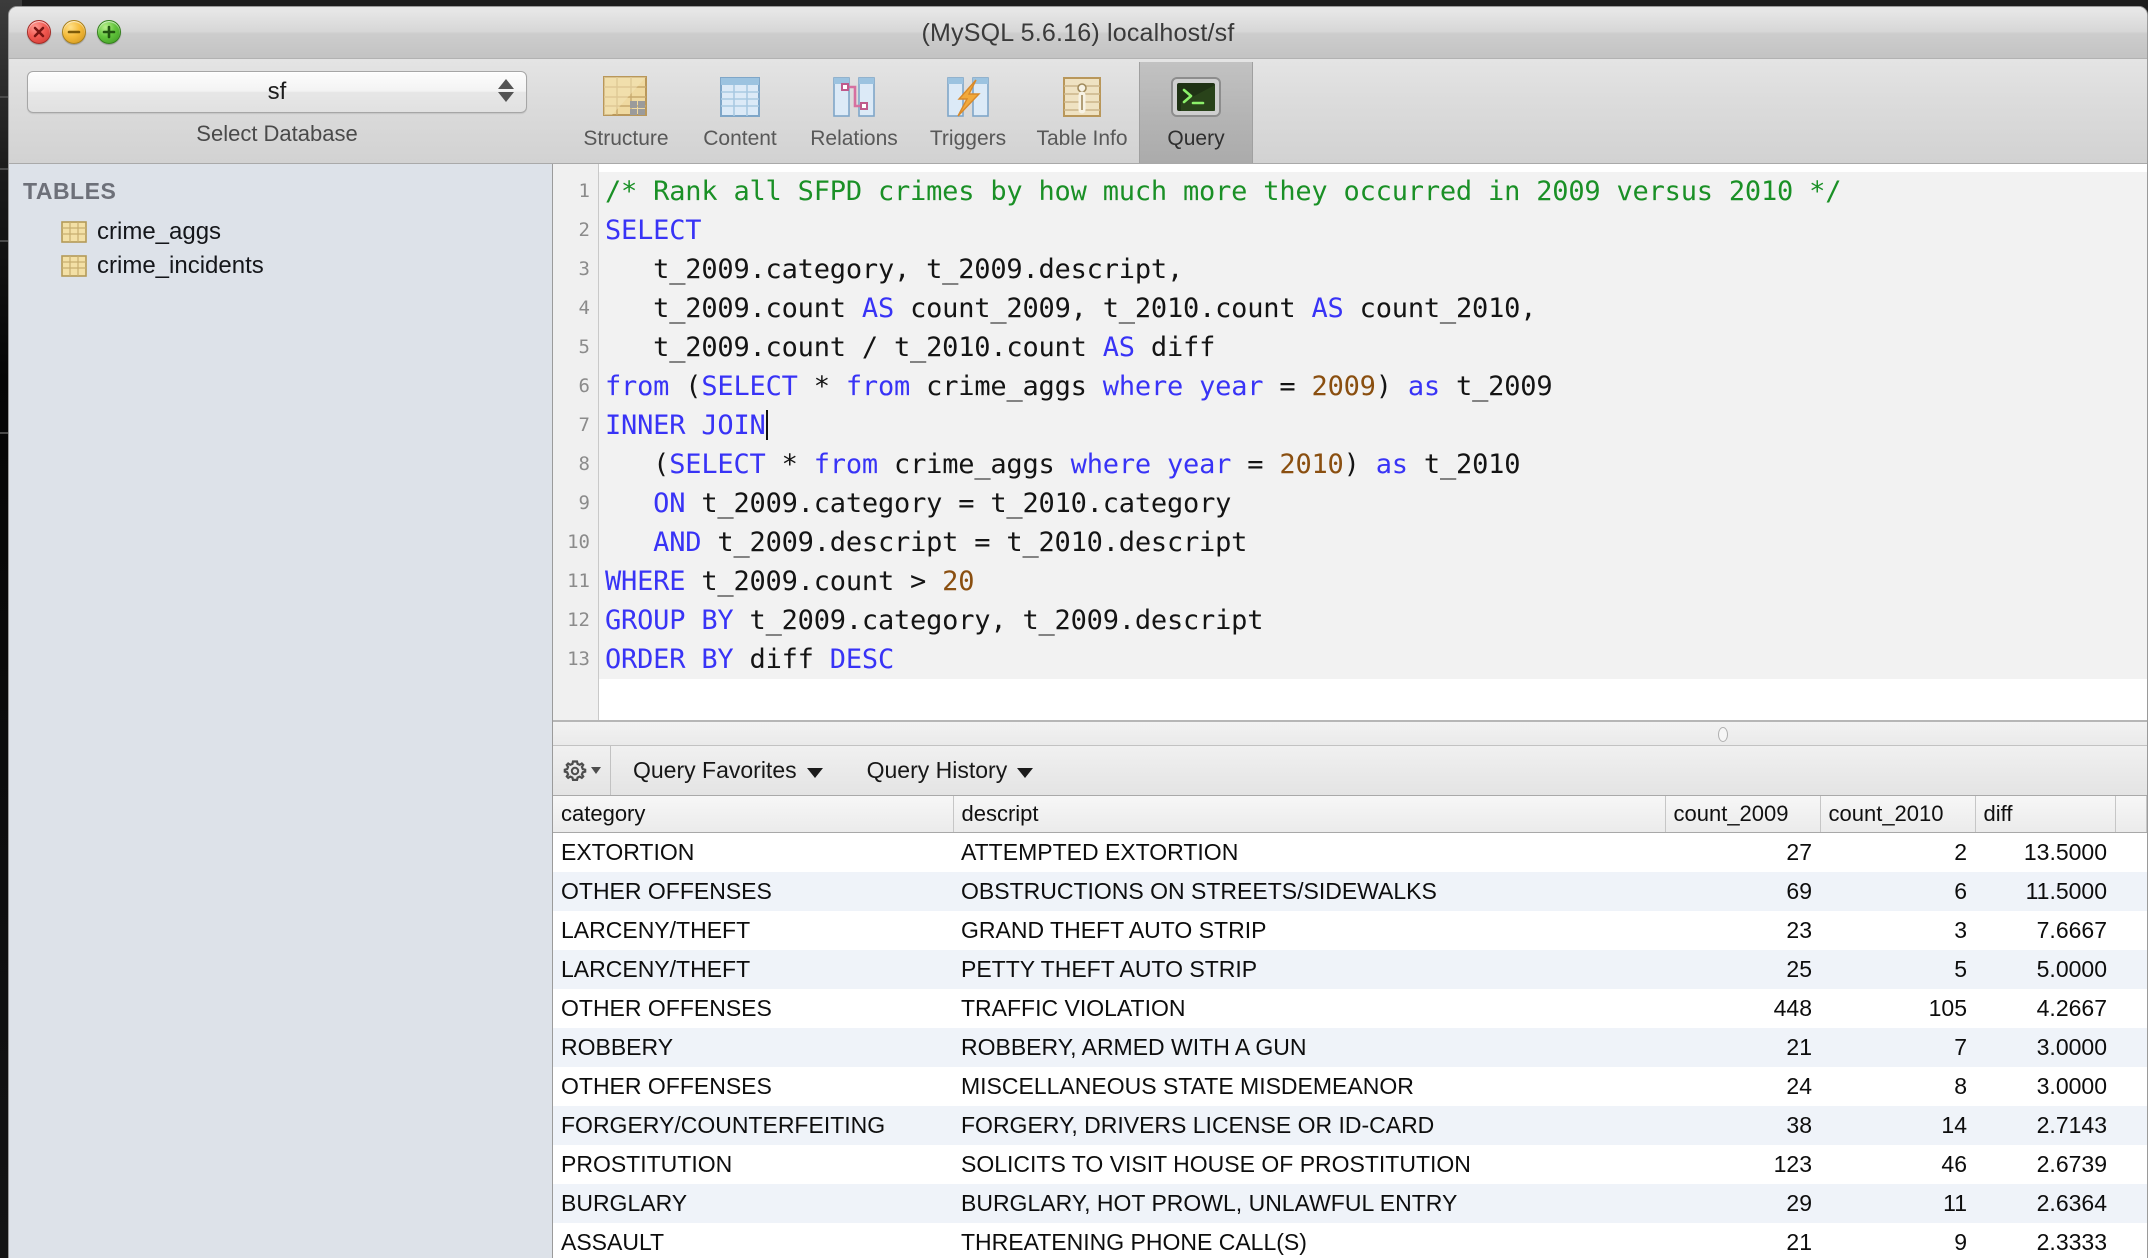 The width and height of the screenshot is (2148, 1258). Describe the element at coordinates (1897, 1086) in the screenshot. I see `cell-count_2010: 8` at that location.